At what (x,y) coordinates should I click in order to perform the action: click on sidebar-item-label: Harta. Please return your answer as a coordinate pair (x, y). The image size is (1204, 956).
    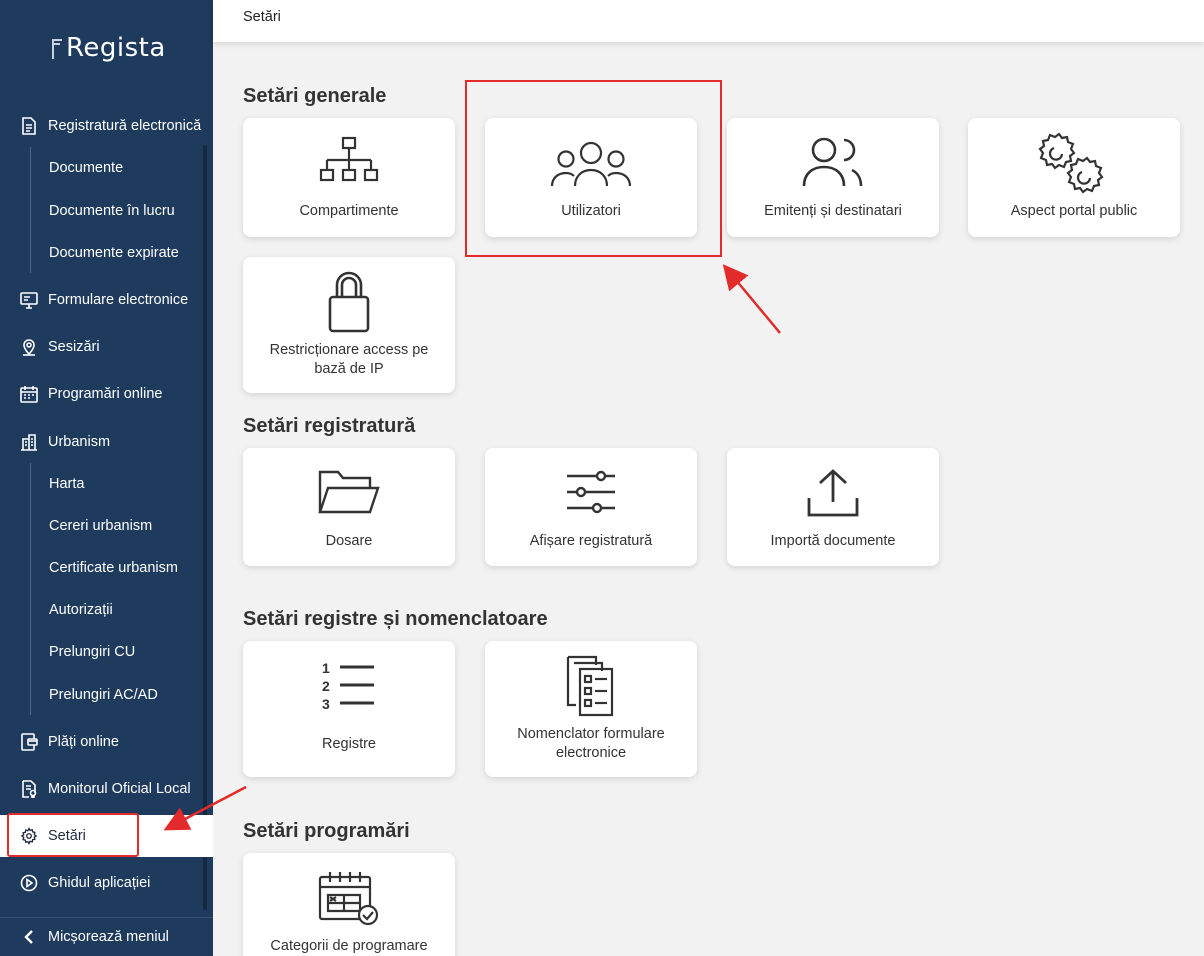
    Looking at the image, I should click on (67, 484).